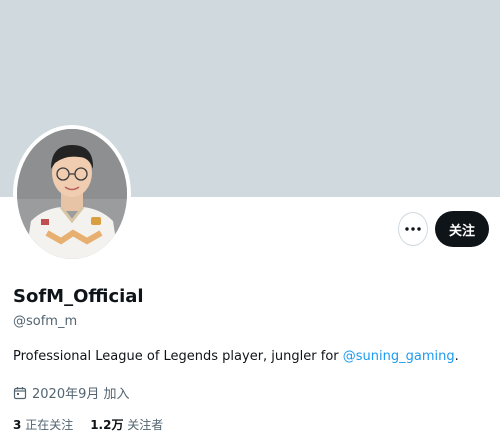 The width and height of the screenshot is (500, 440). What do you see at coordinates (81, 394) in the screenshot?
I see `joined-text: 2020年9月 加入` at bounding box center [81, 394].